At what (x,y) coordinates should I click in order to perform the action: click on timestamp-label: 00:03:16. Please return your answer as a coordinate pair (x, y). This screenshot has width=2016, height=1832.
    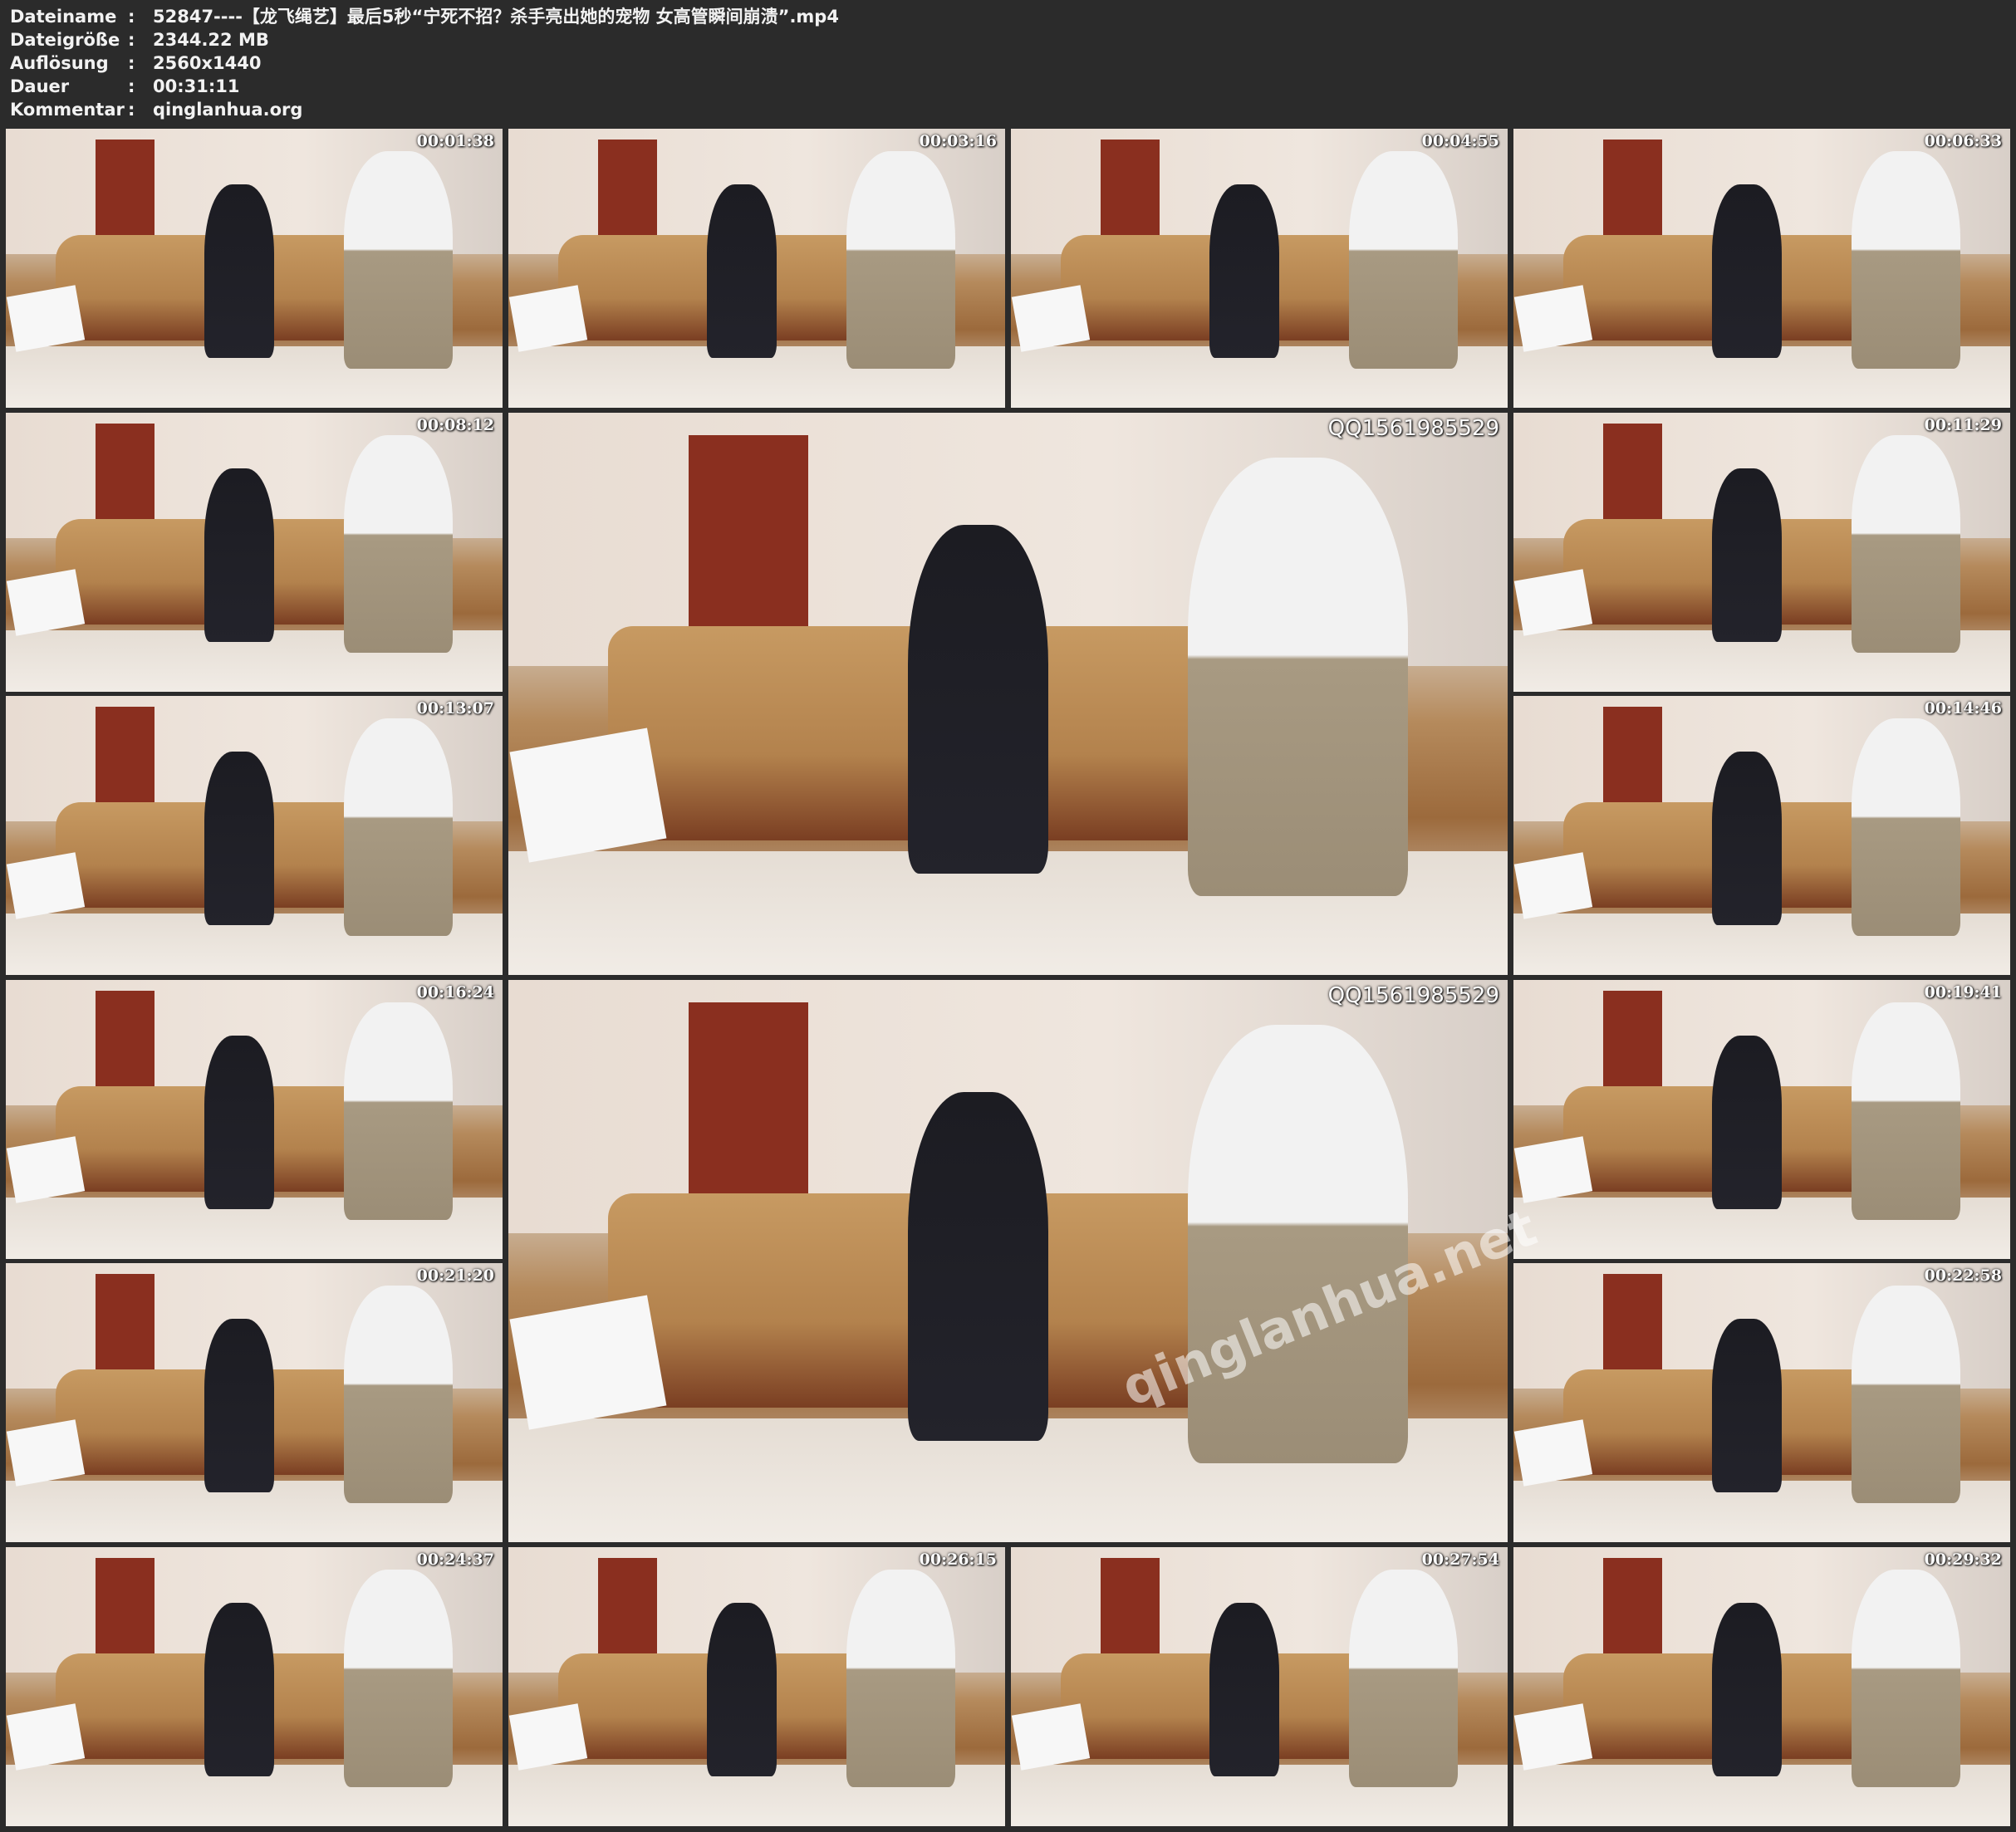
    Looking at the image, I should click on (958, 141).